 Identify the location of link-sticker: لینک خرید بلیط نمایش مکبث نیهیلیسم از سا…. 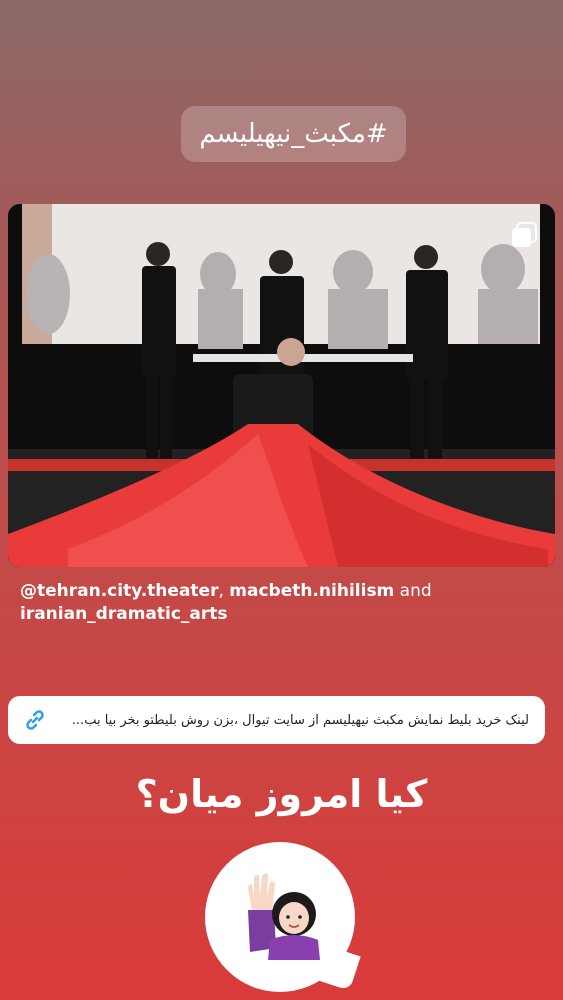
(276, 720).